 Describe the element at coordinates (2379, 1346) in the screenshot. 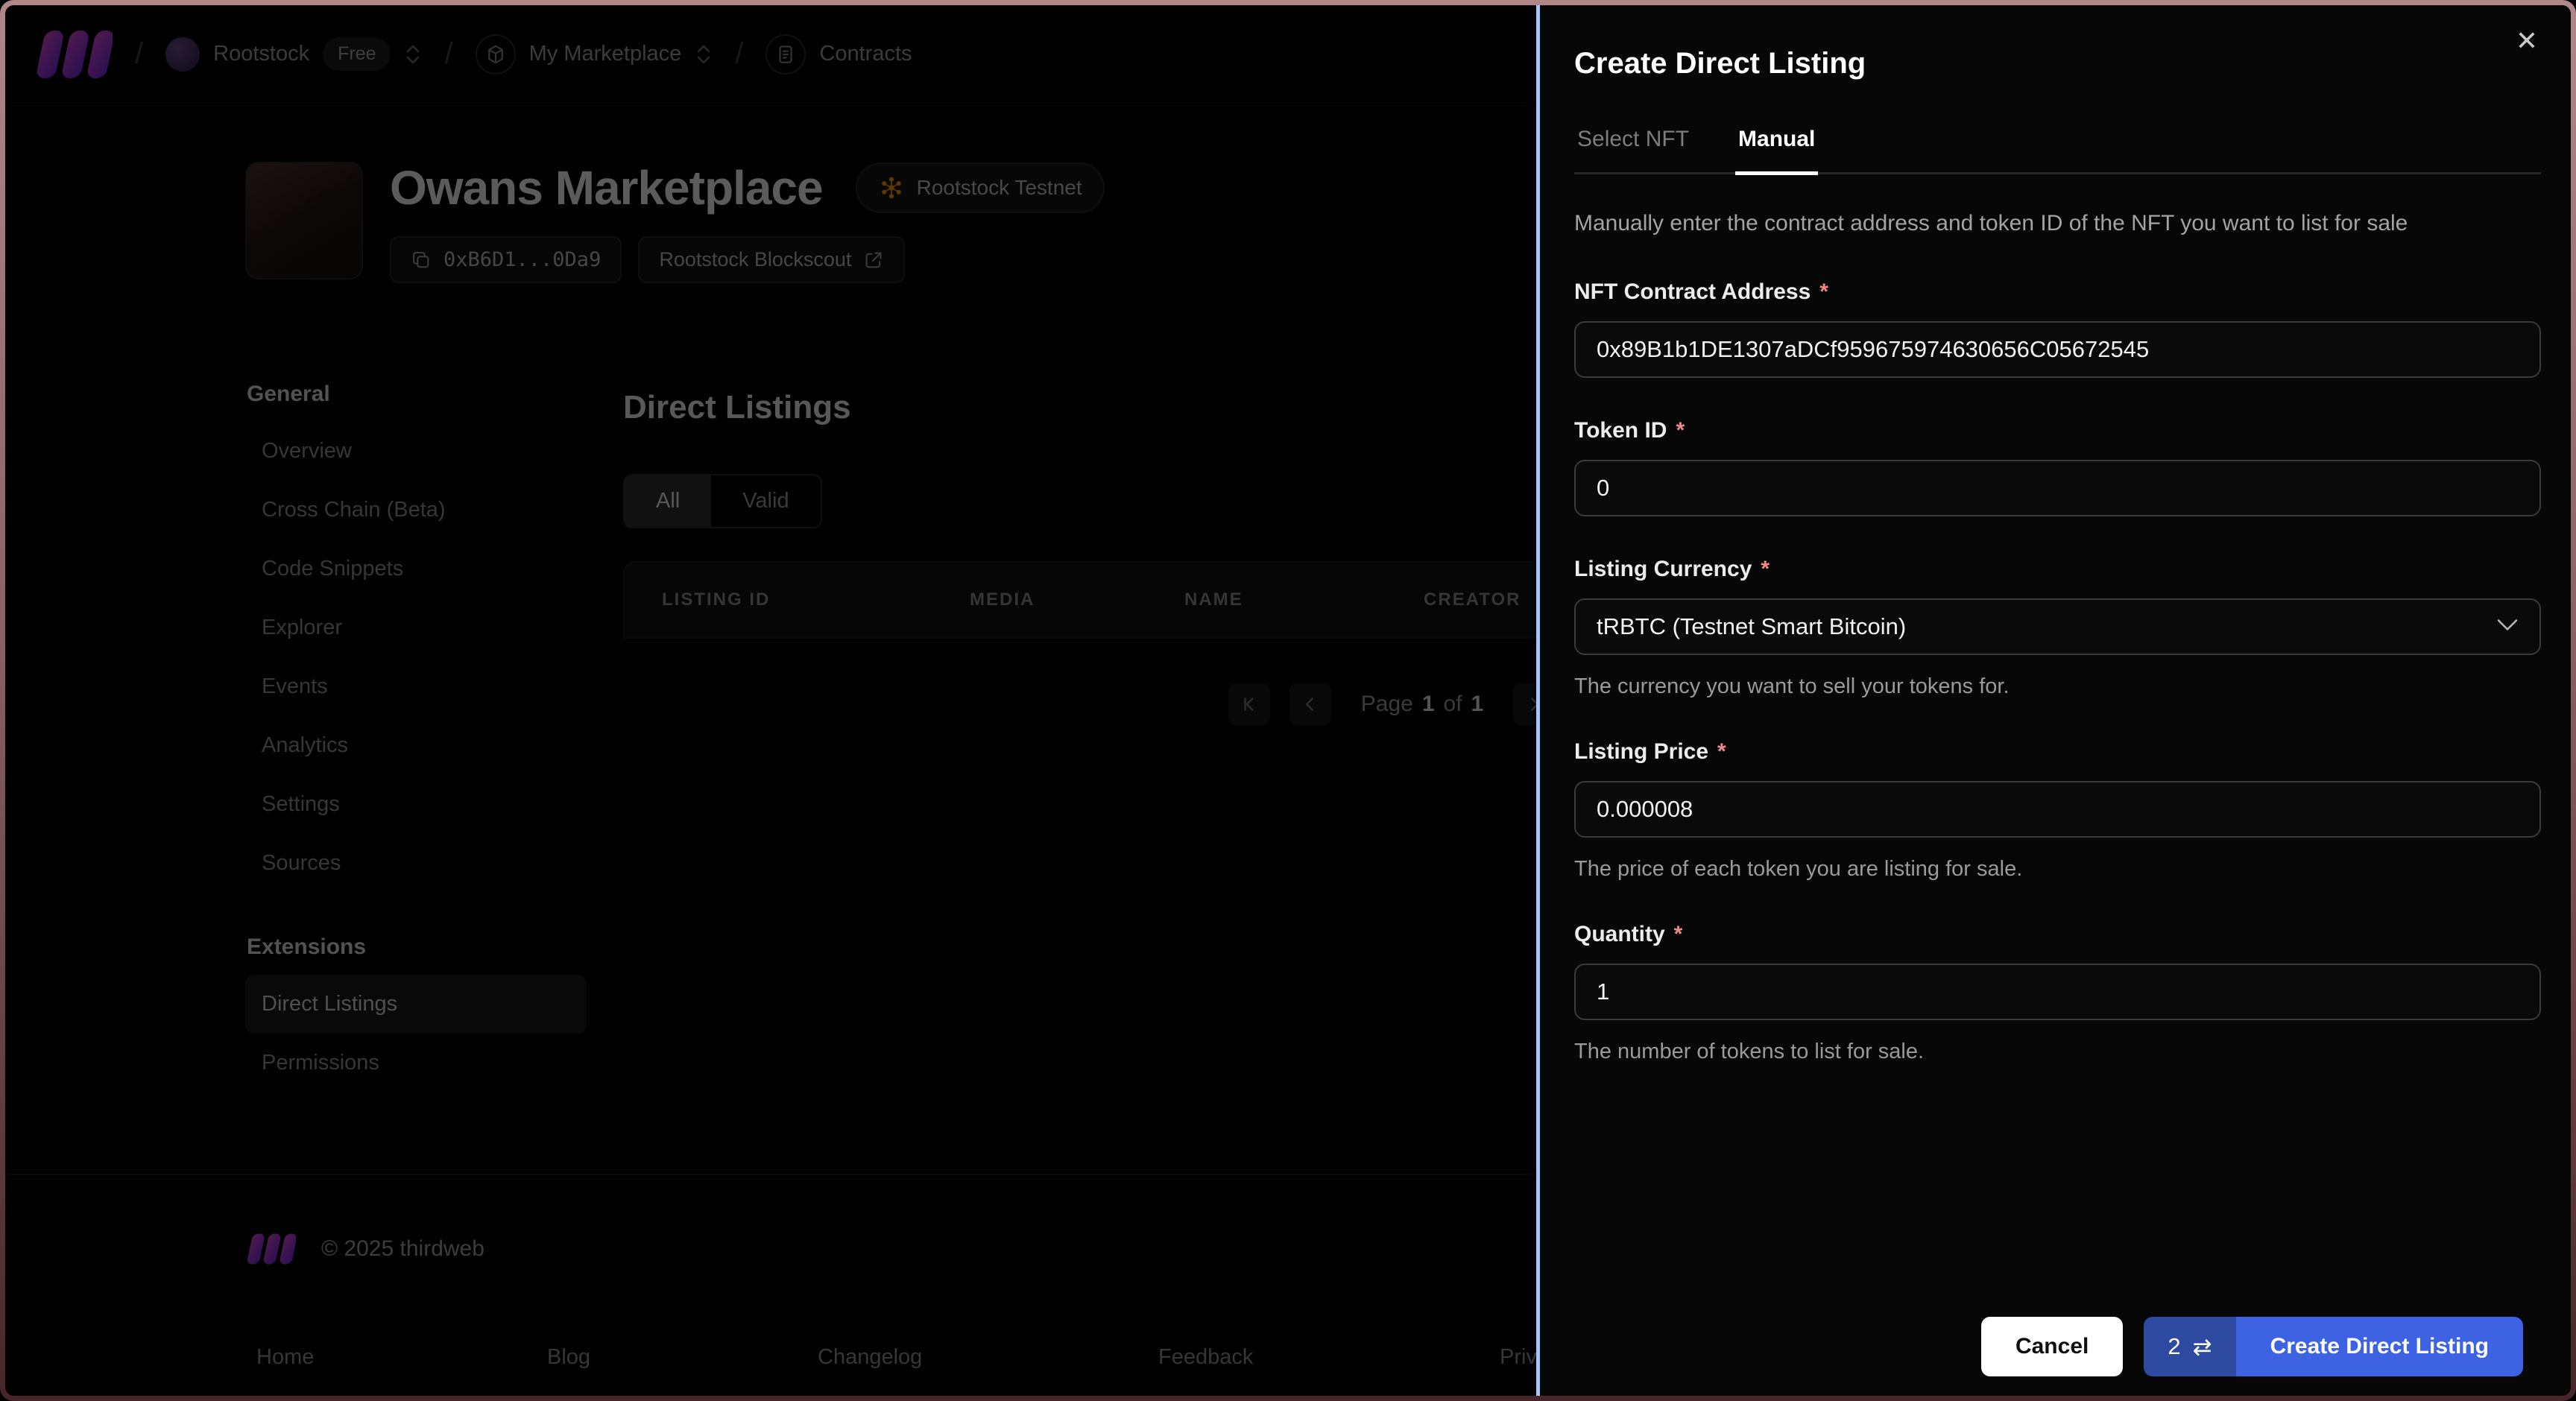

I see `create-direct-listing-button: Create Direct Listing` at that location.